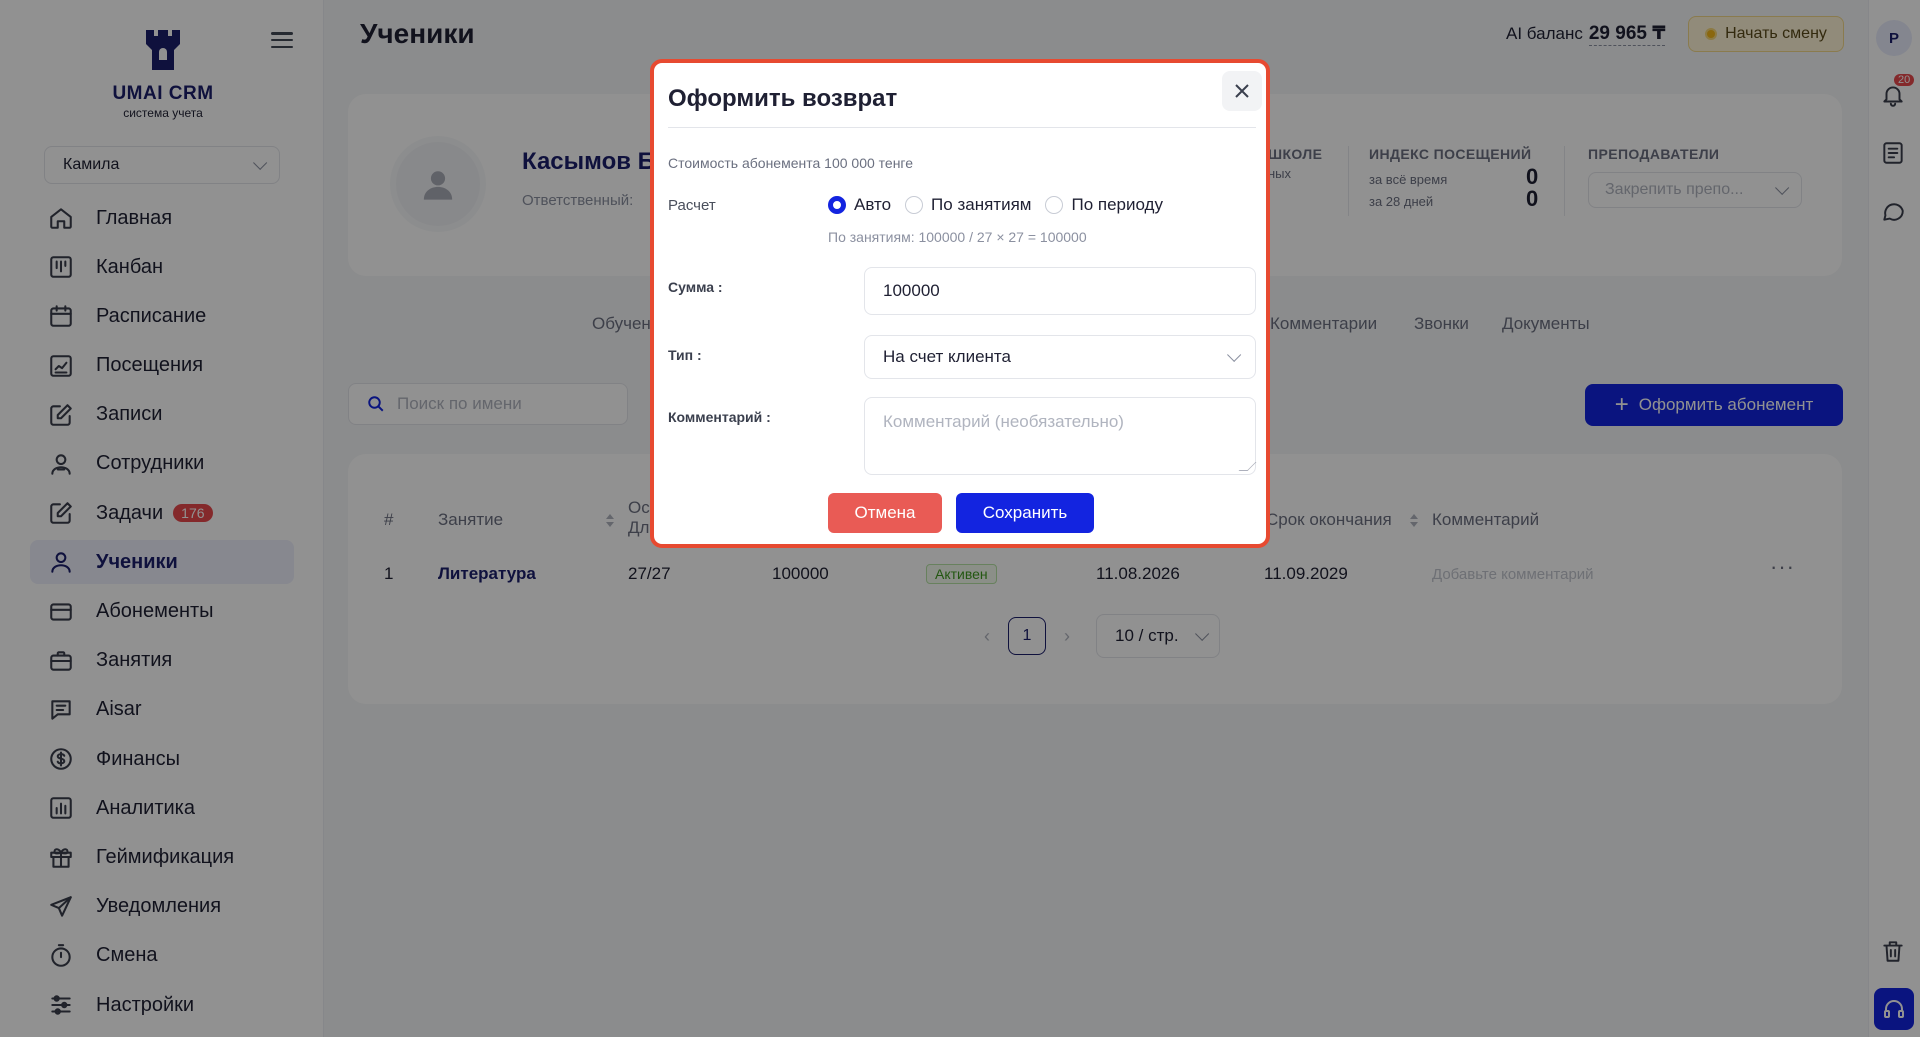 This screenshot has width=1920, height=1037. I want to click on comment-textarea: Комментарий (необязательно), so click(1060, 436).